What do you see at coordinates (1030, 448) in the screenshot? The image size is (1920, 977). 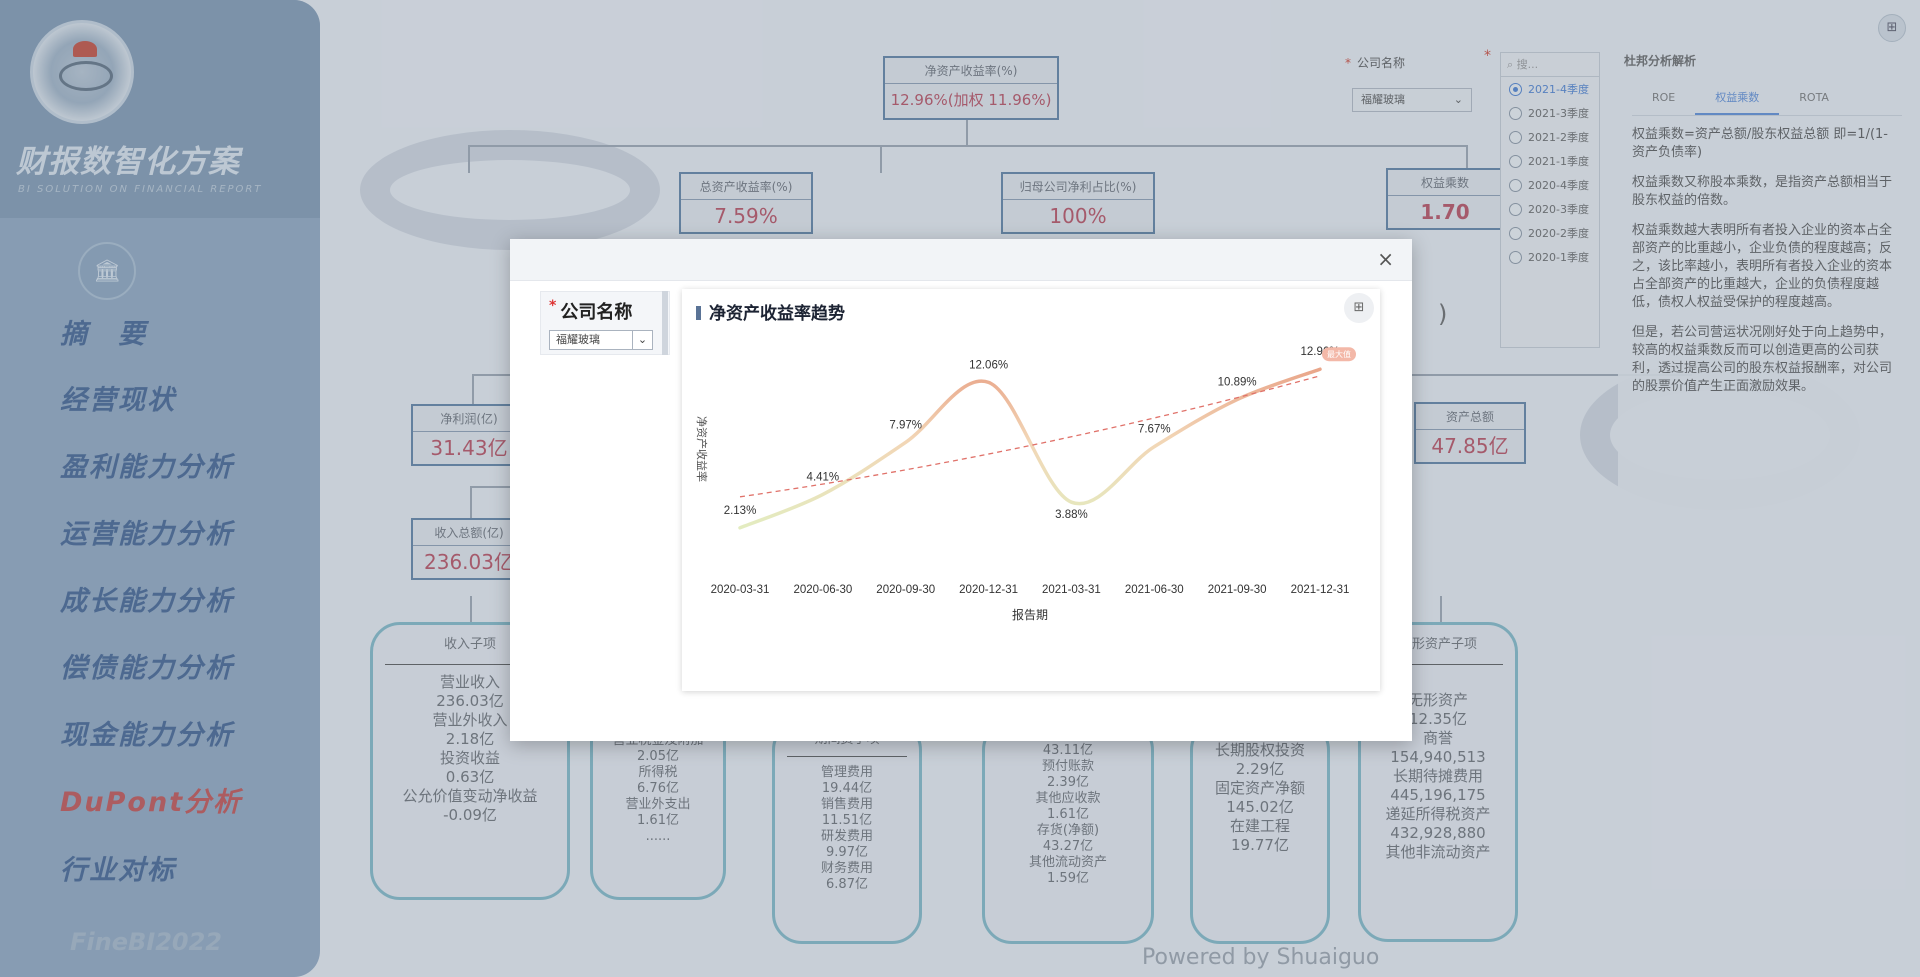 I see `roe-series-line` at bounding box center [1030, 448].